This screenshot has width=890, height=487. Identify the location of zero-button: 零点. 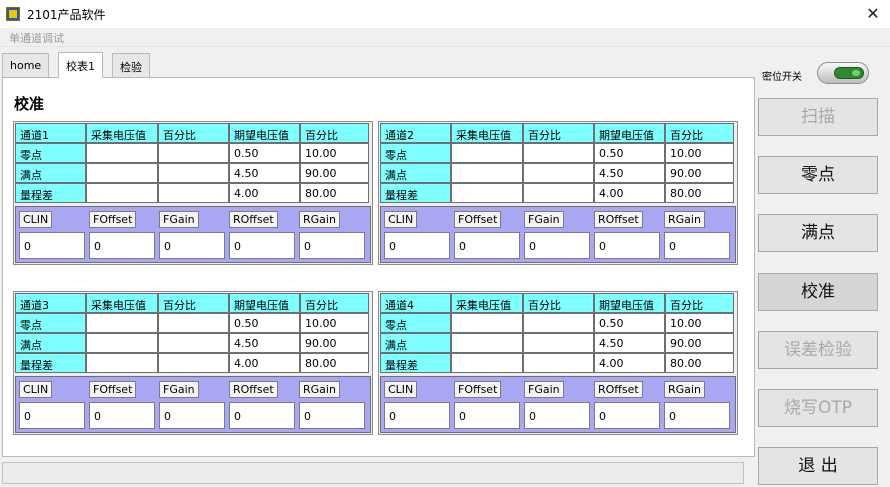
(818, 175).